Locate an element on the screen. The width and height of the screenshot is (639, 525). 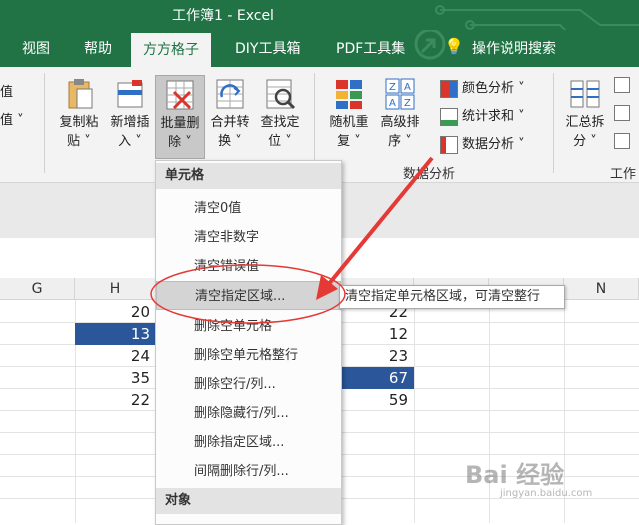
highlight-ellipse is located at coordinates (248, 294).